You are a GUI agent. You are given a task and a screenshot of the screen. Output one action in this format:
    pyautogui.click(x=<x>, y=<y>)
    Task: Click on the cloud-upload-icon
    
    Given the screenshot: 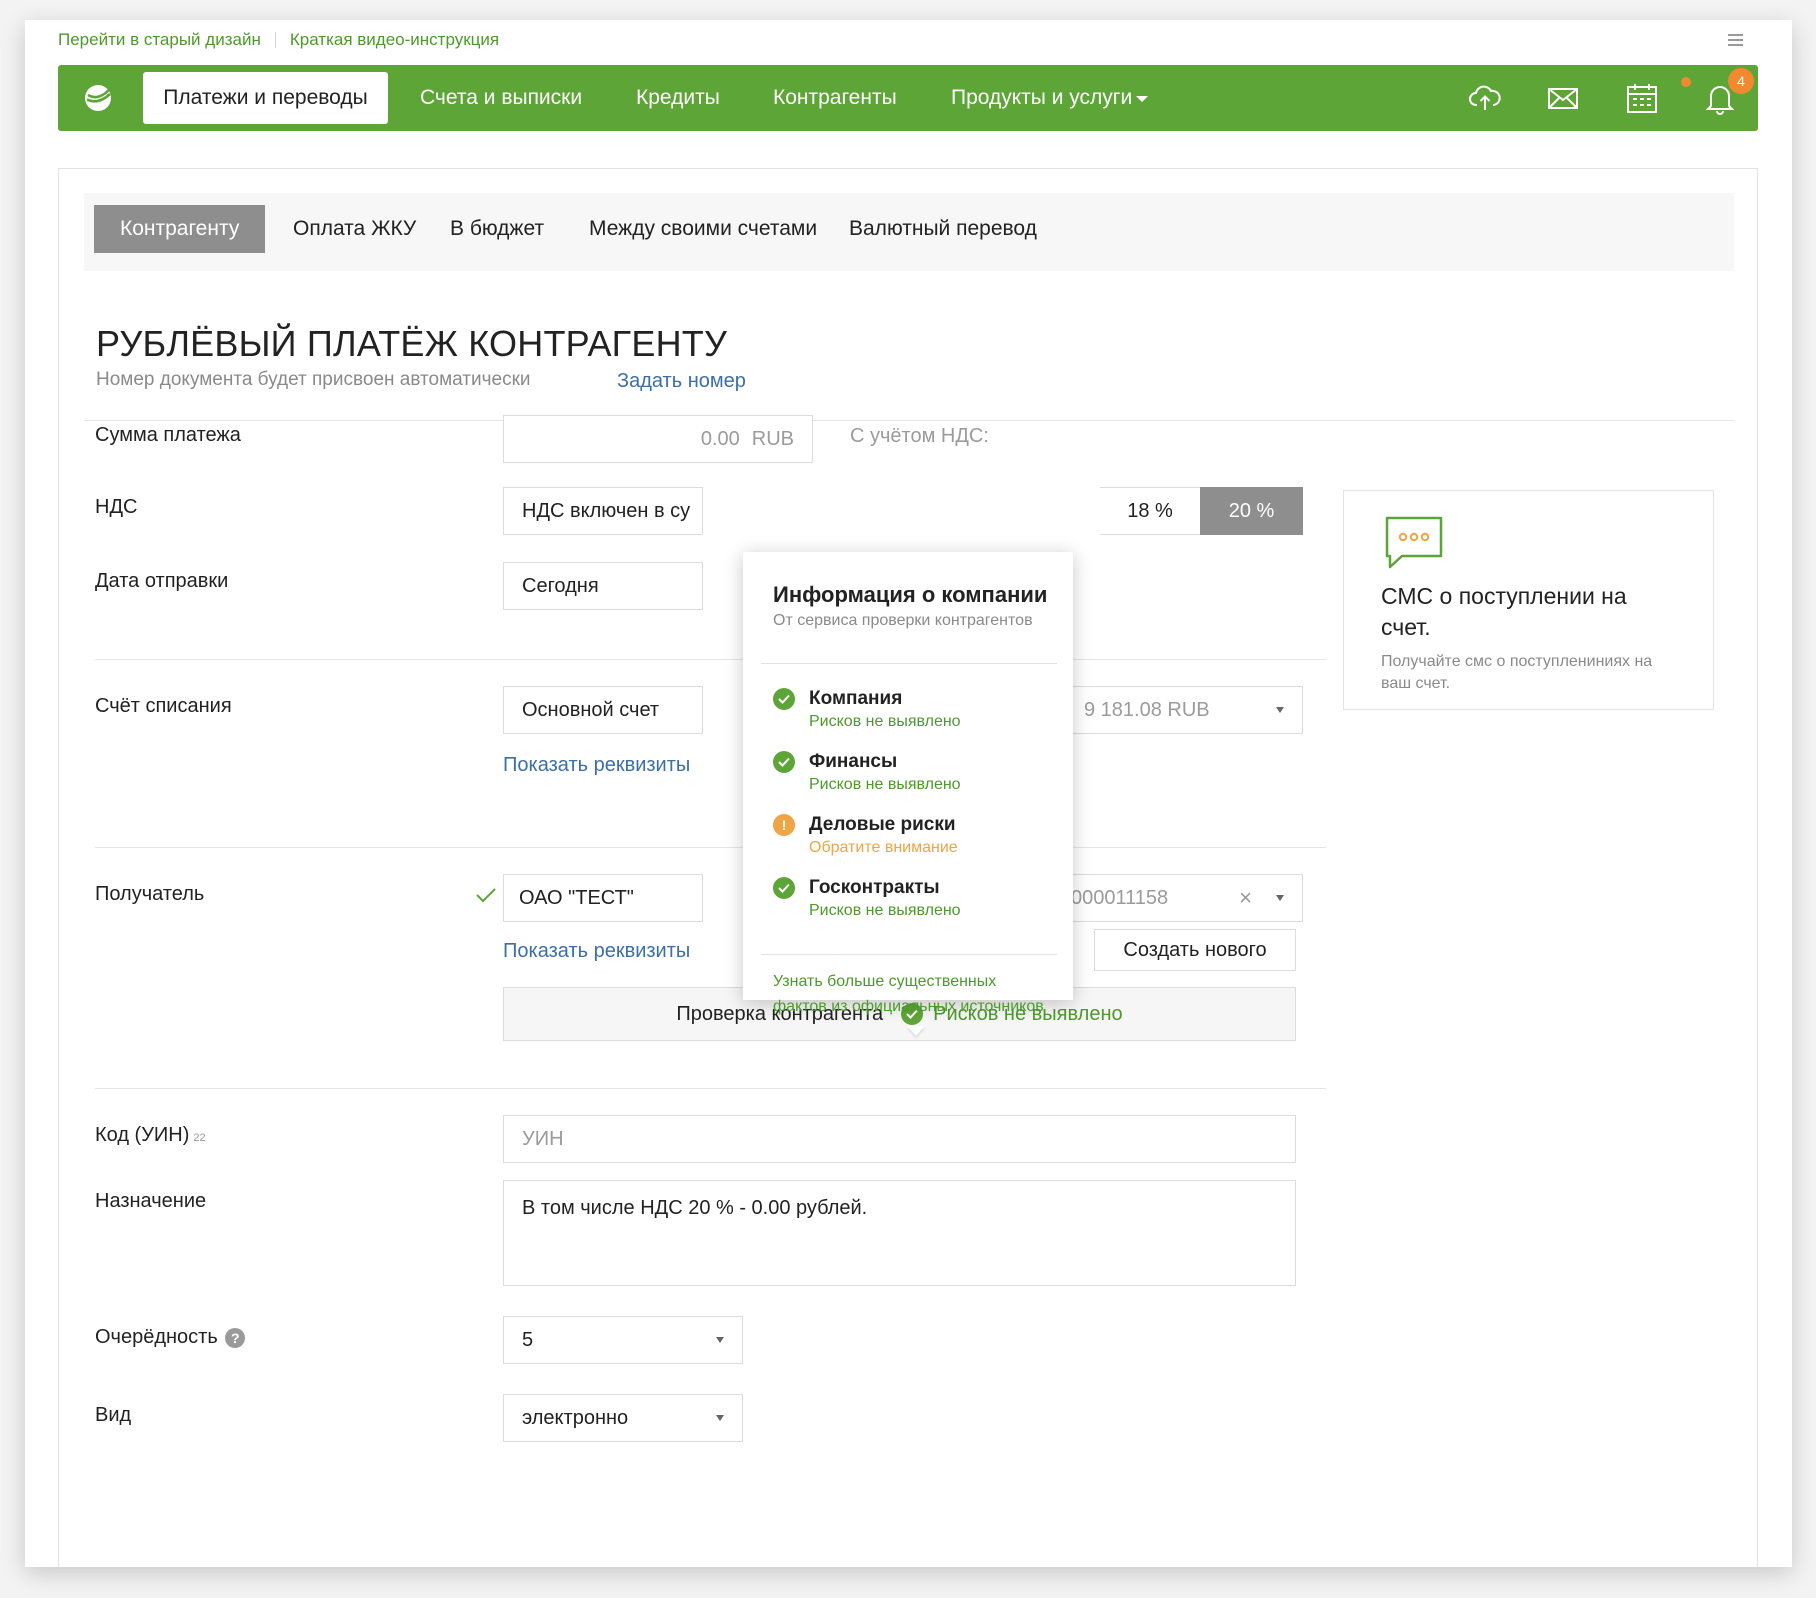 What is the action you would take?
    pyautogui.click(x=1485, y=98)
    